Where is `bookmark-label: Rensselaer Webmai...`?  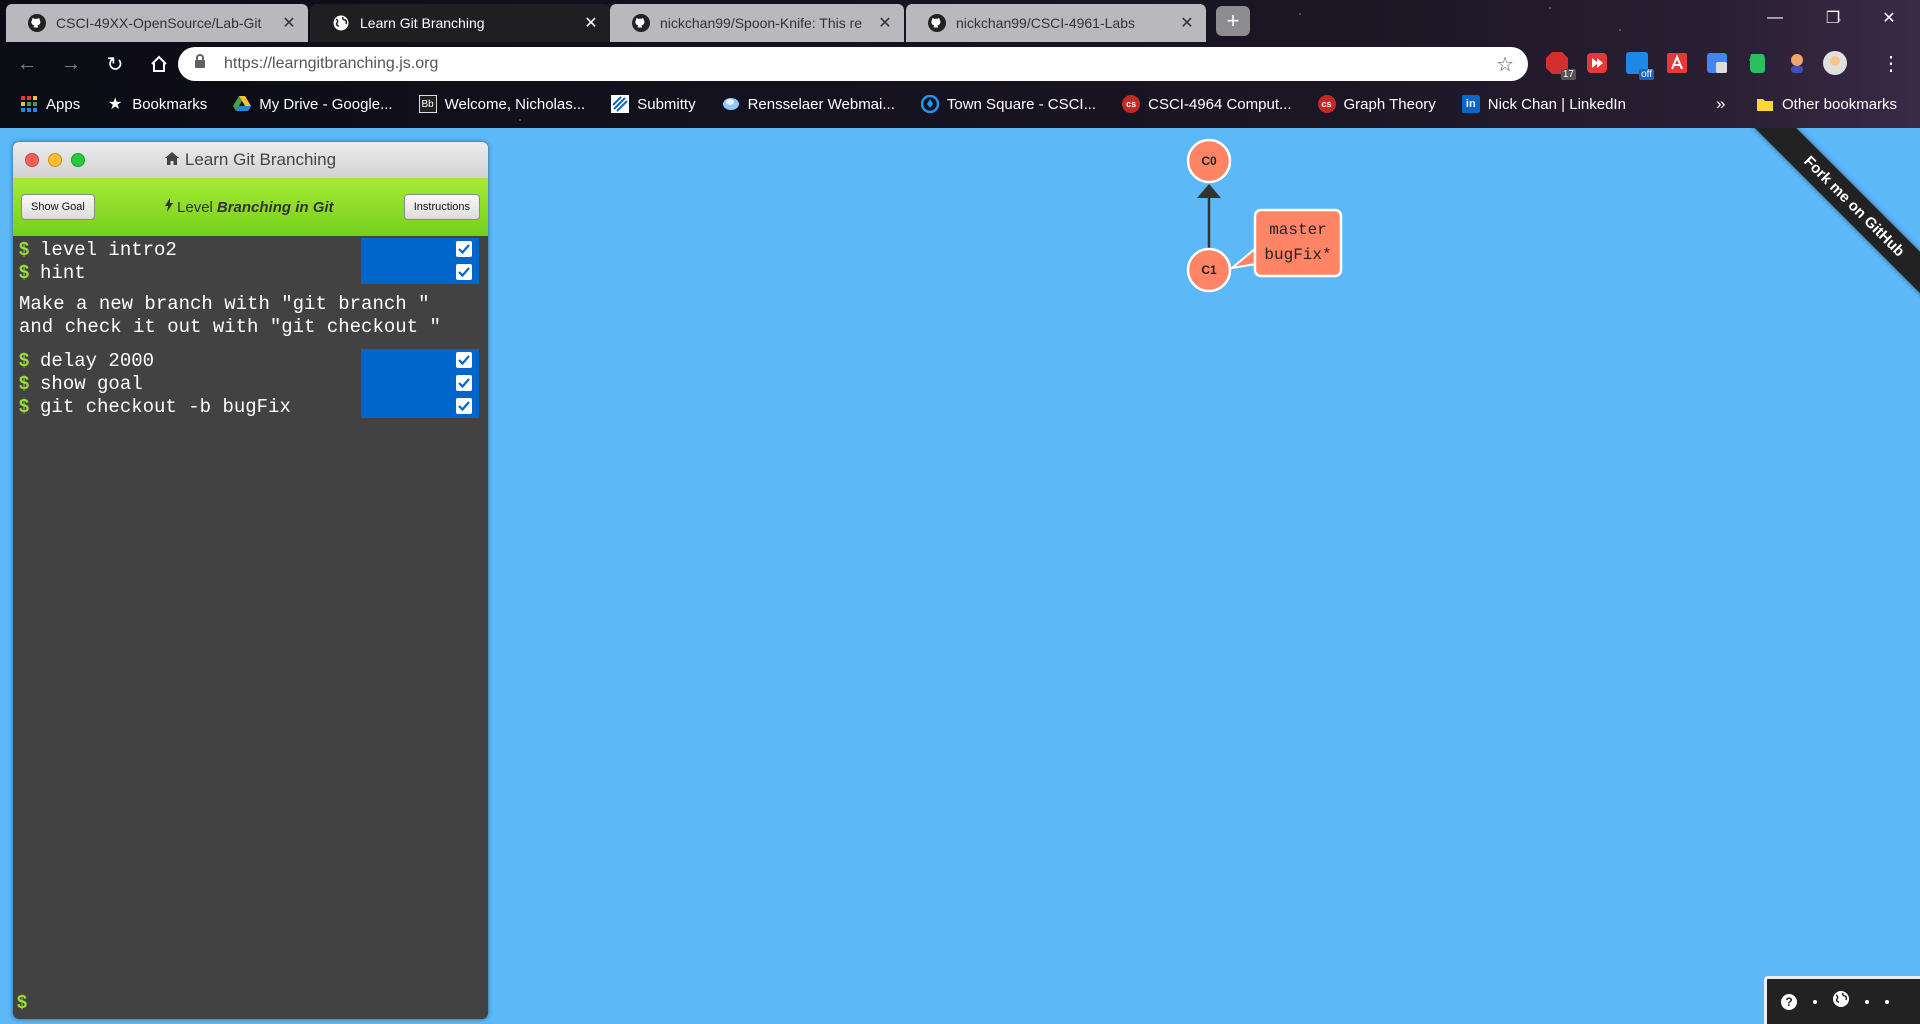
bookmark-label: Rensselaer Webmai... is located at coordinates (821, 104).